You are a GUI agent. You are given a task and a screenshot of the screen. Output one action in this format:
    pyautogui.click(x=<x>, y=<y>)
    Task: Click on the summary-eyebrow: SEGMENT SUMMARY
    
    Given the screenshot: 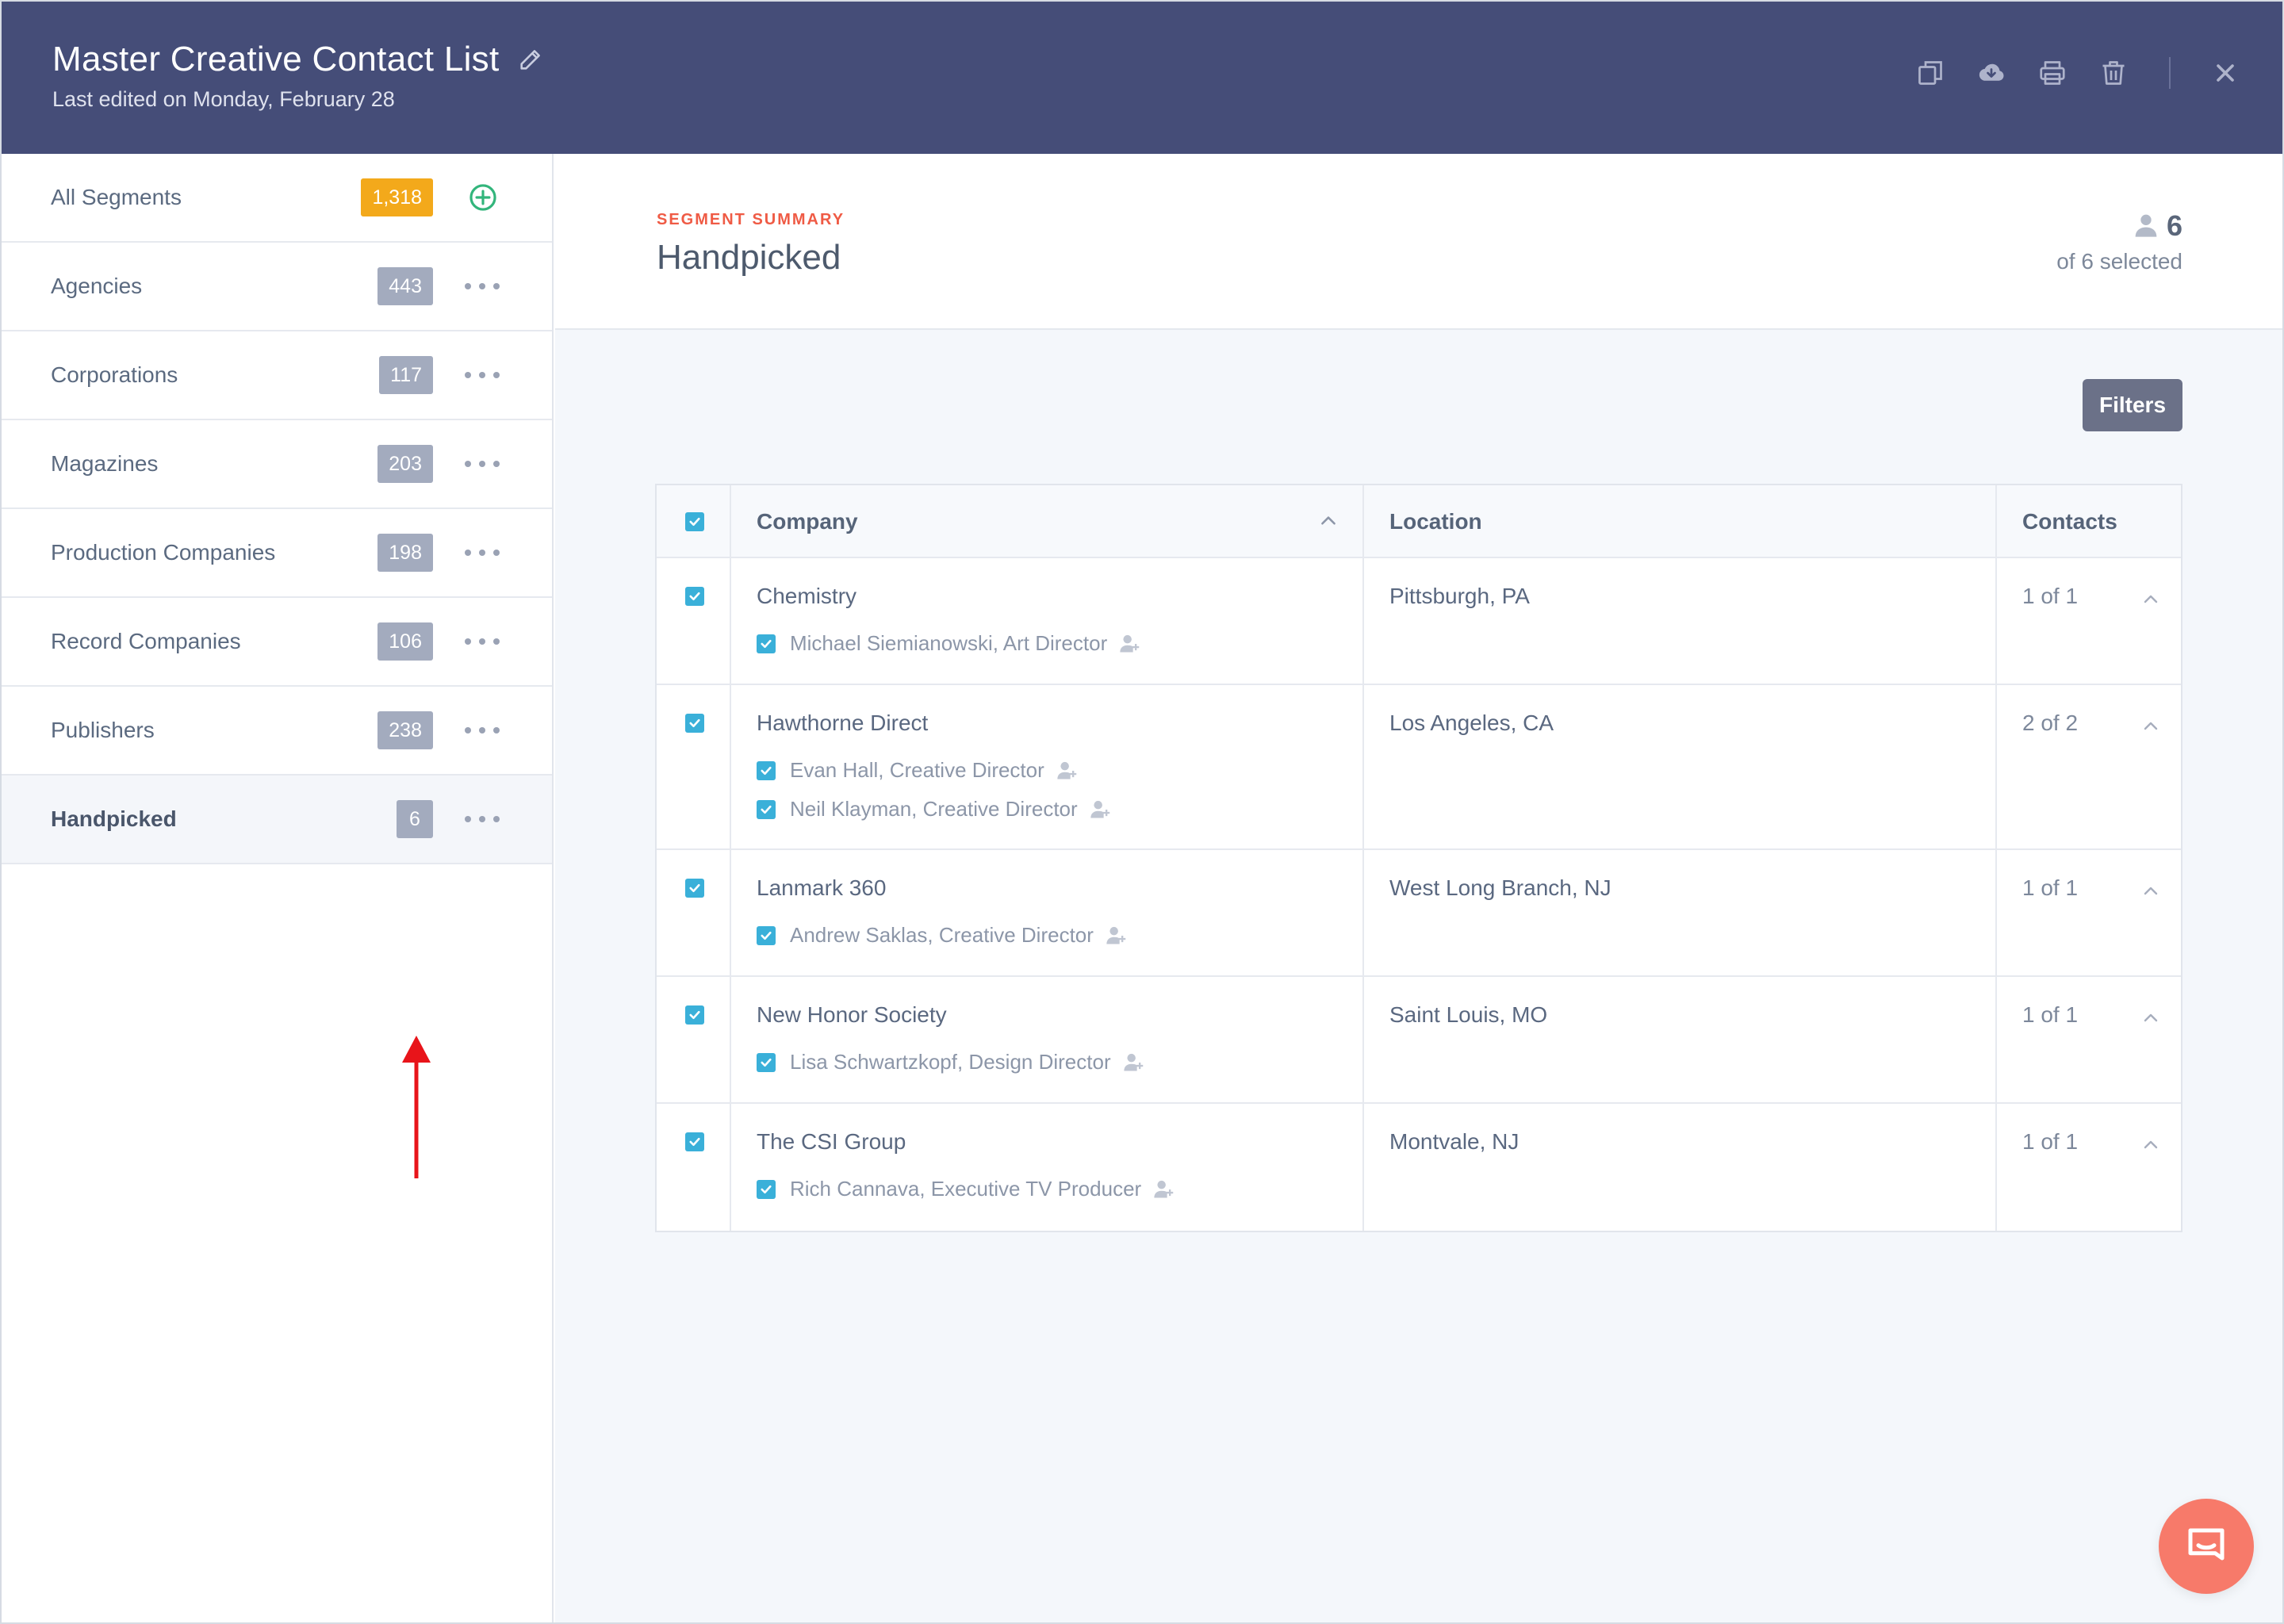 What is the action you would take?
    pyautogui.click(x=751, y=219)
    